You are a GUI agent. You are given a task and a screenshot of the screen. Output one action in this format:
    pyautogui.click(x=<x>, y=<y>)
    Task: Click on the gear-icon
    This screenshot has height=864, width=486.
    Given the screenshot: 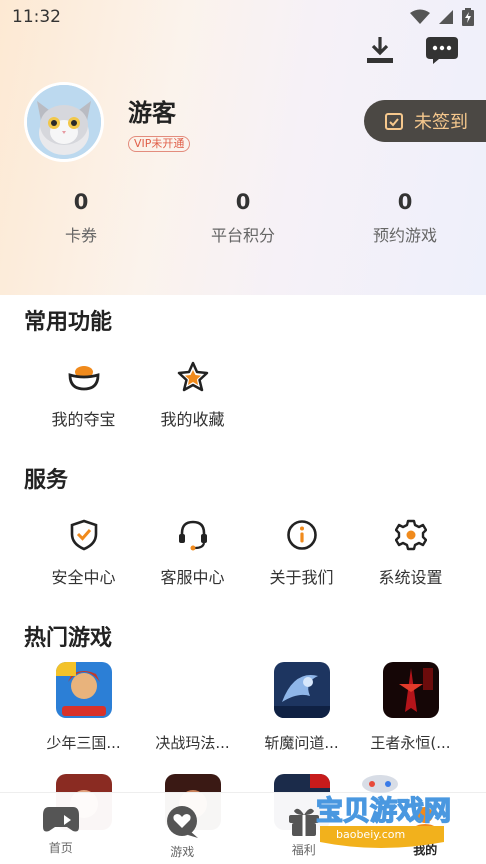 What is the action you would take?
    pyautogui.click(x=410, y=535)
    